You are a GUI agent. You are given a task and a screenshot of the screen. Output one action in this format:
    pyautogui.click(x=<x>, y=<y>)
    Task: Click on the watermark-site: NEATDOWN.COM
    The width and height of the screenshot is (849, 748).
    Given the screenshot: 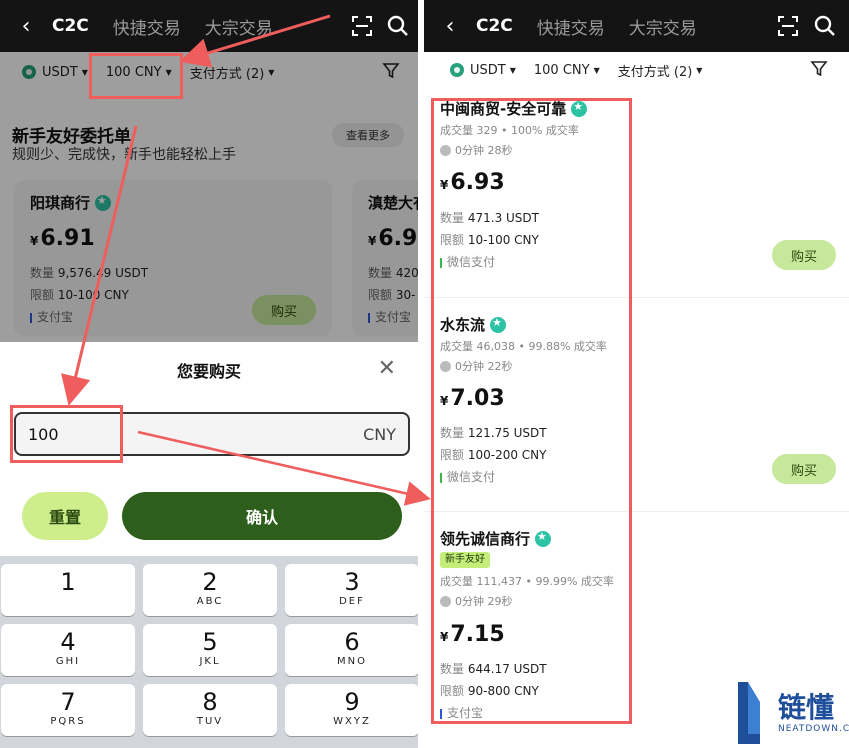 What is the action you would take?
    pyautogui.click(x=813, y=729)
    